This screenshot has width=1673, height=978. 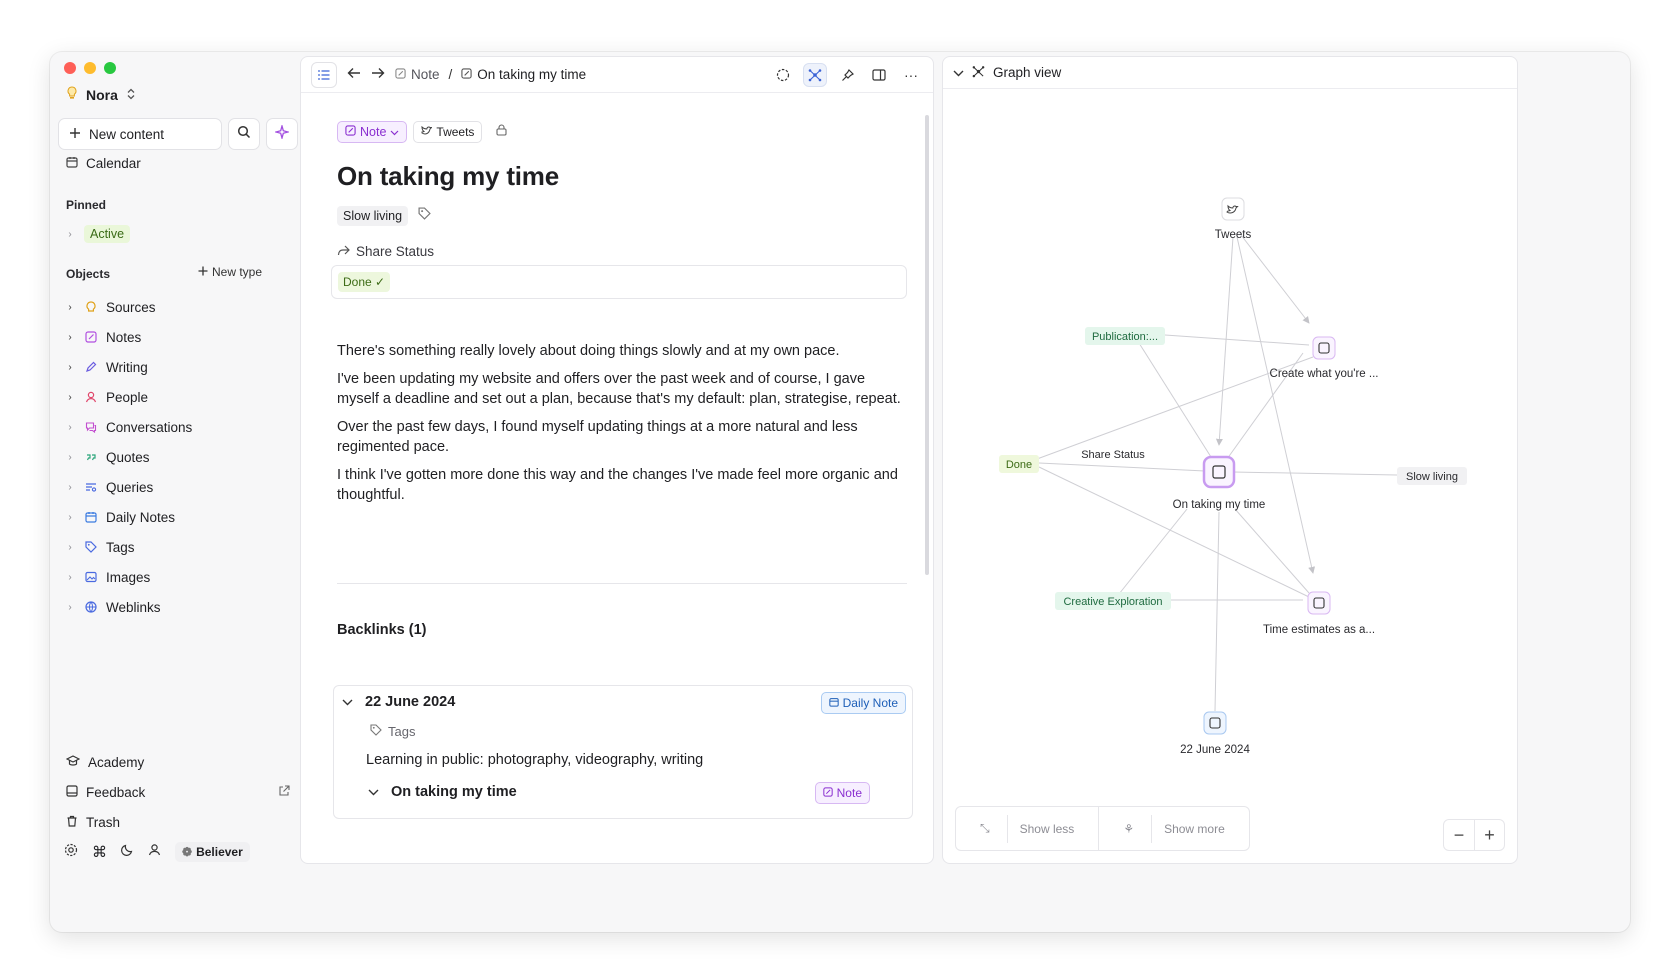 I want to click on sidebar-item-label: Sources, so click(x=131, y=307).